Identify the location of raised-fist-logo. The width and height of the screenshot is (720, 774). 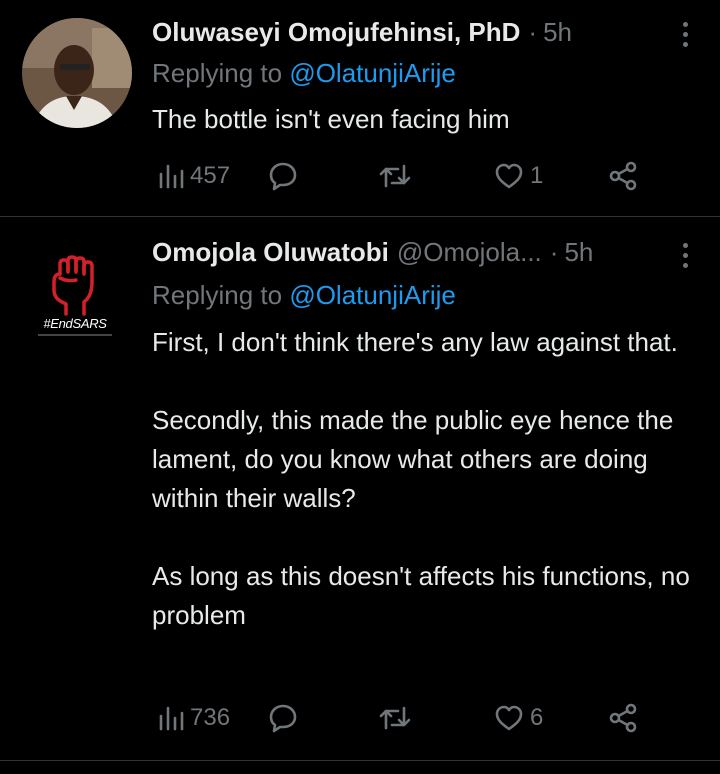
(73, 285).